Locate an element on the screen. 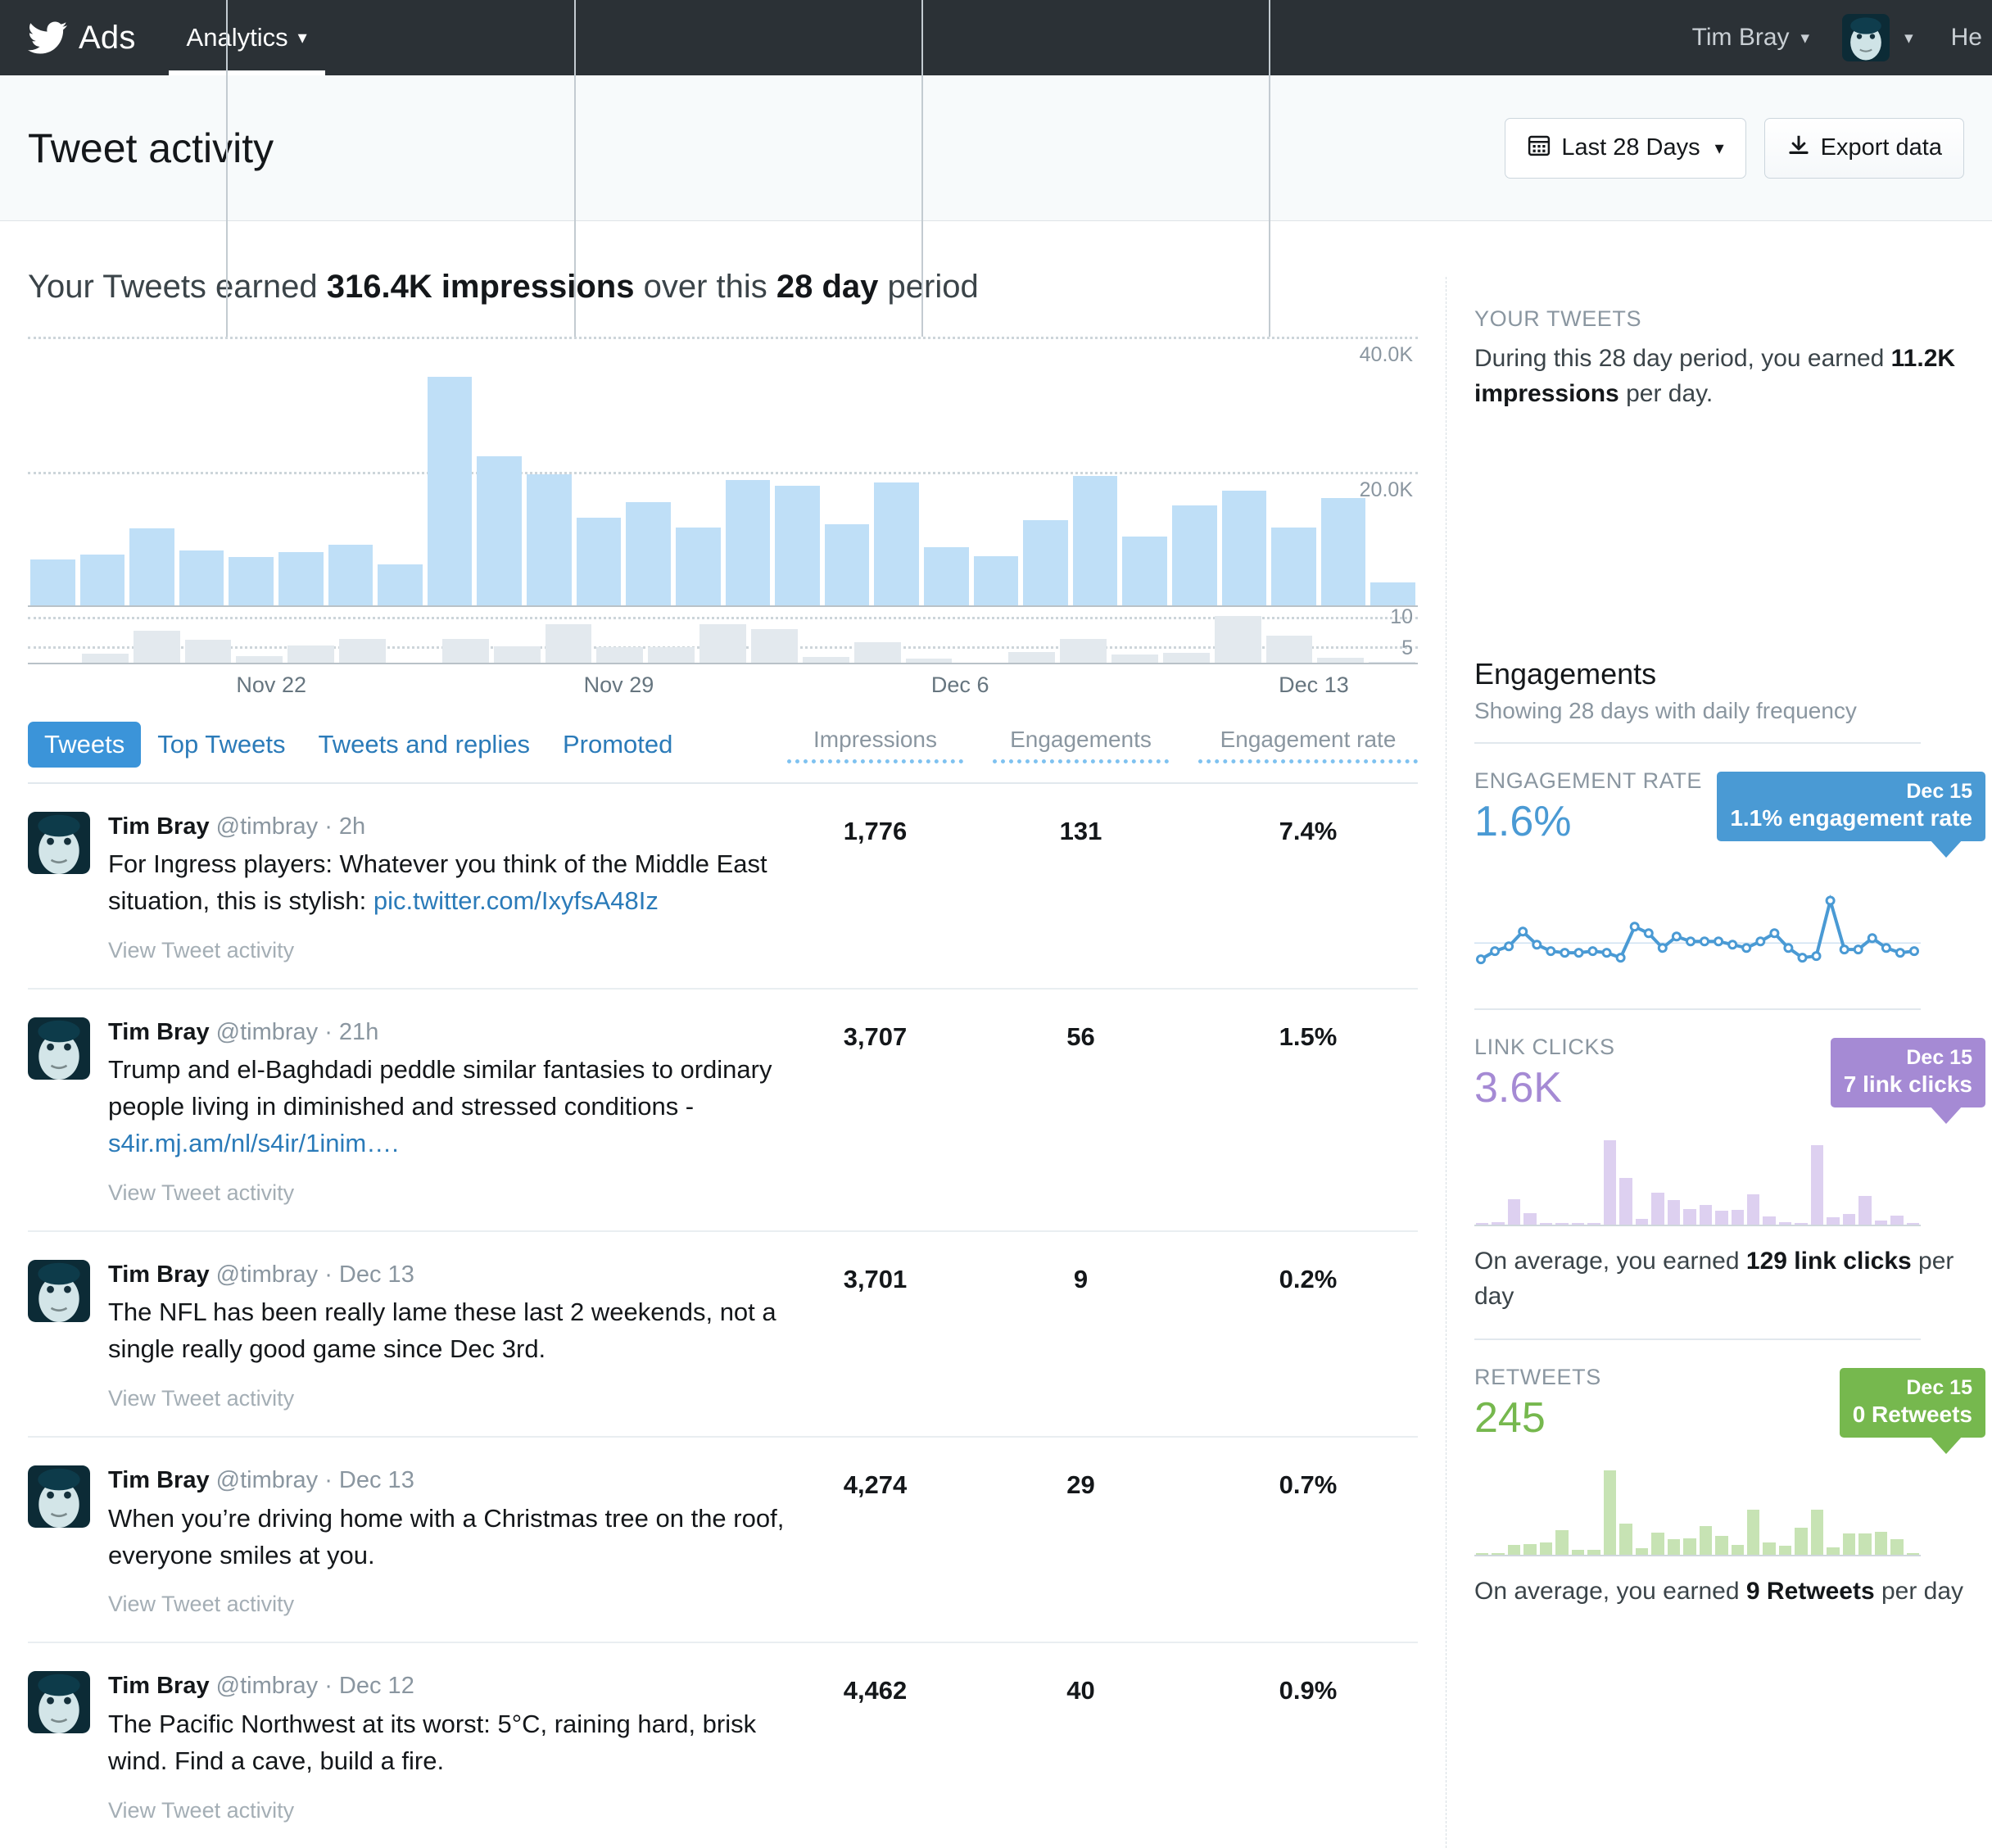 The image size is (1992, 1848). date-range-button: Last 28 Days ▾ is located at coordinates (1625, 148).